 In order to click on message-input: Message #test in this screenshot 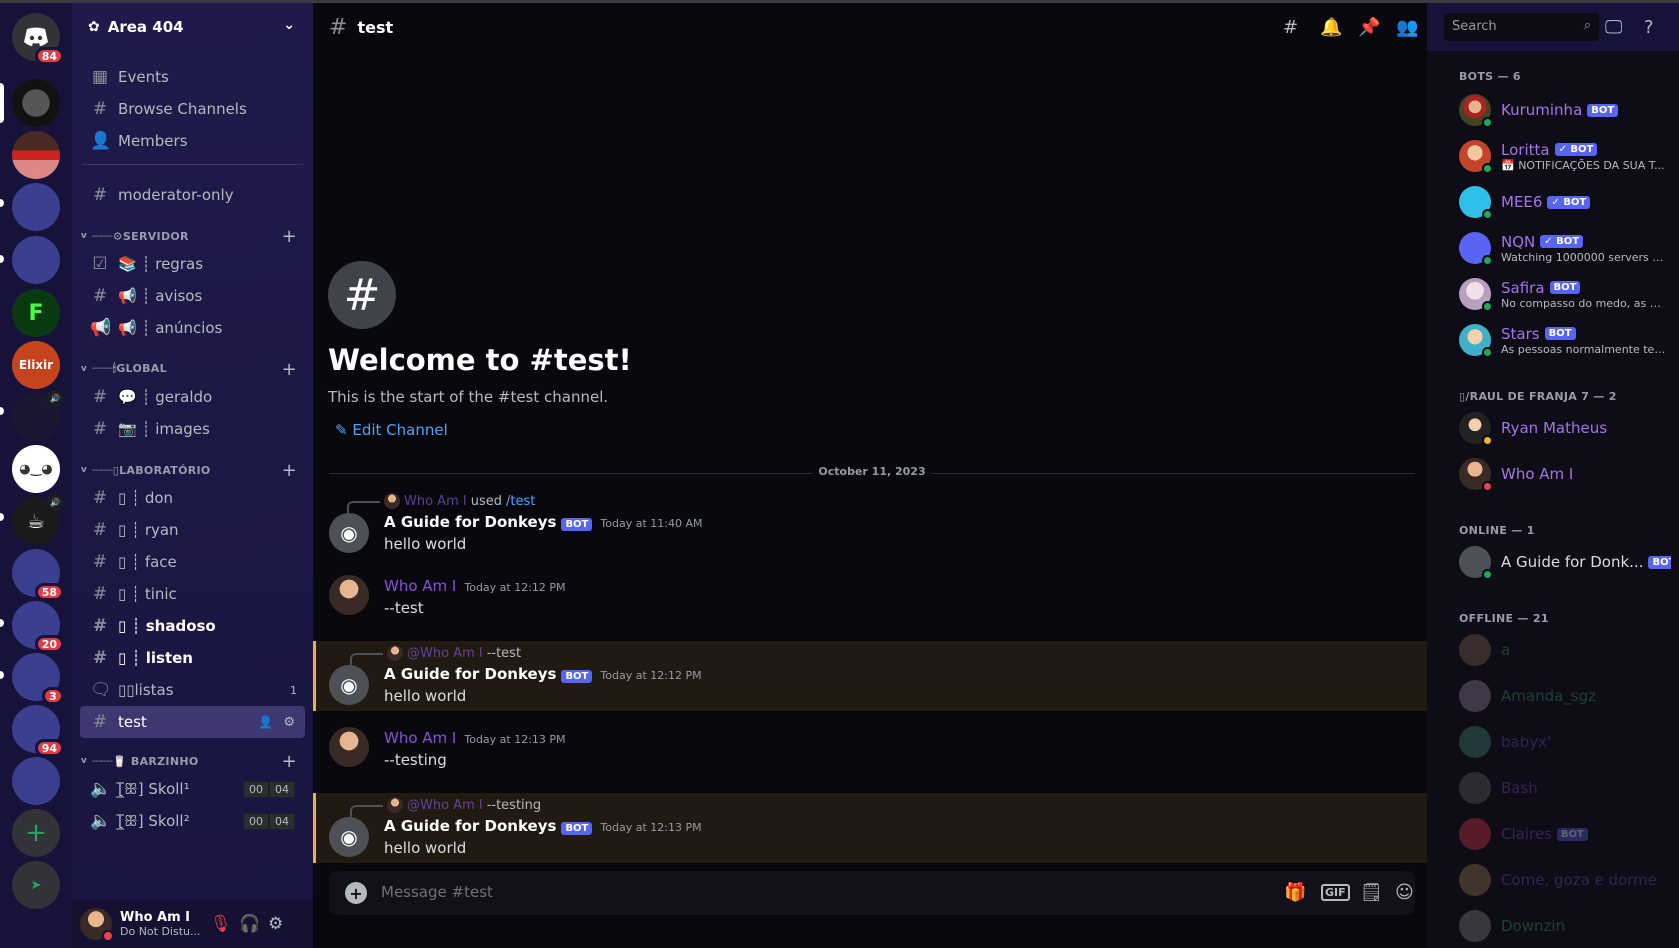, I will do `click(437, 892)`.